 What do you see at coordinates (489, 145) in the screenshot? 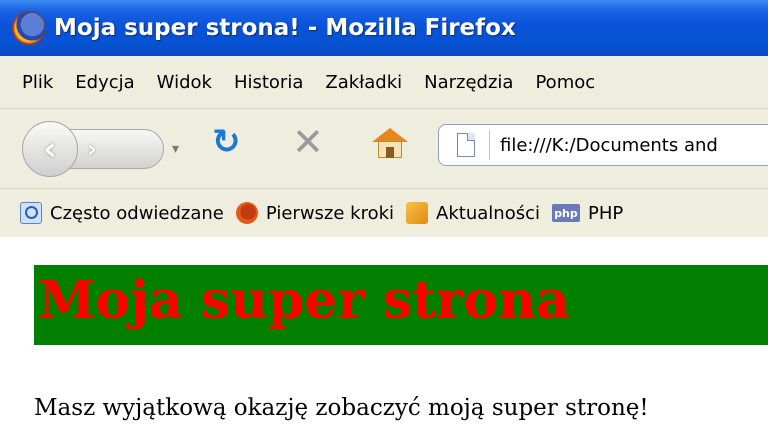
I see `url-separator` at bounding box center [489, 145].